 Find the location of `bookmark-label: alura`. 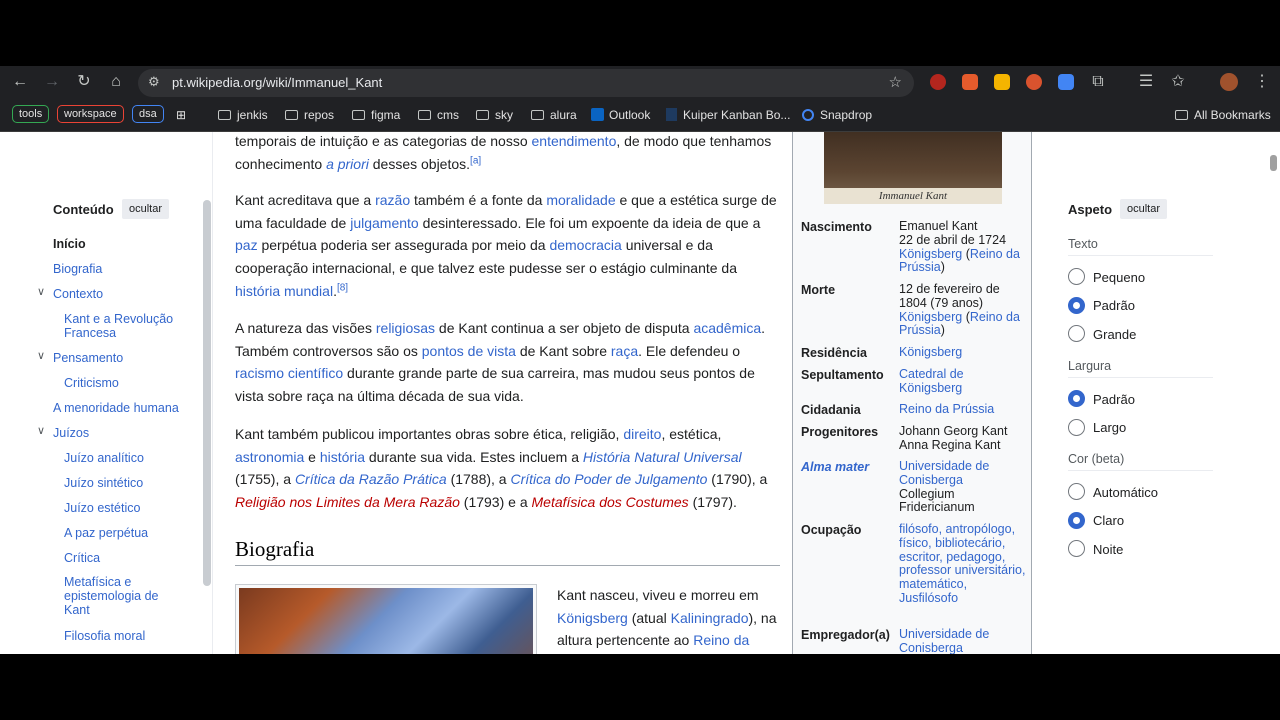

bookmark-label: alura is located at coordinates (563, 115).